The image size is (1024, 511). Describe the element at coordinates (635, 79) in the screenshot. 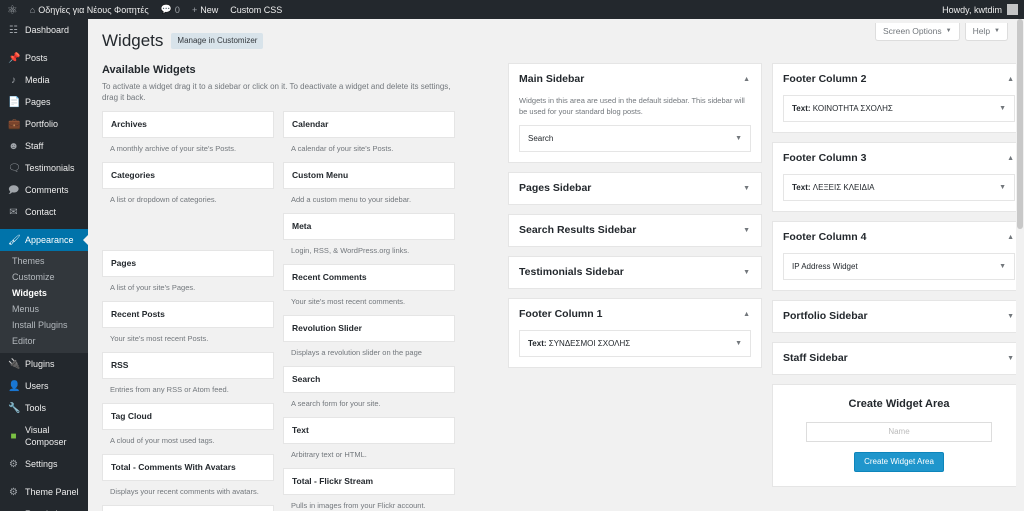

I see `sidebar-box-header: Main Sidebar ▲` at that location.